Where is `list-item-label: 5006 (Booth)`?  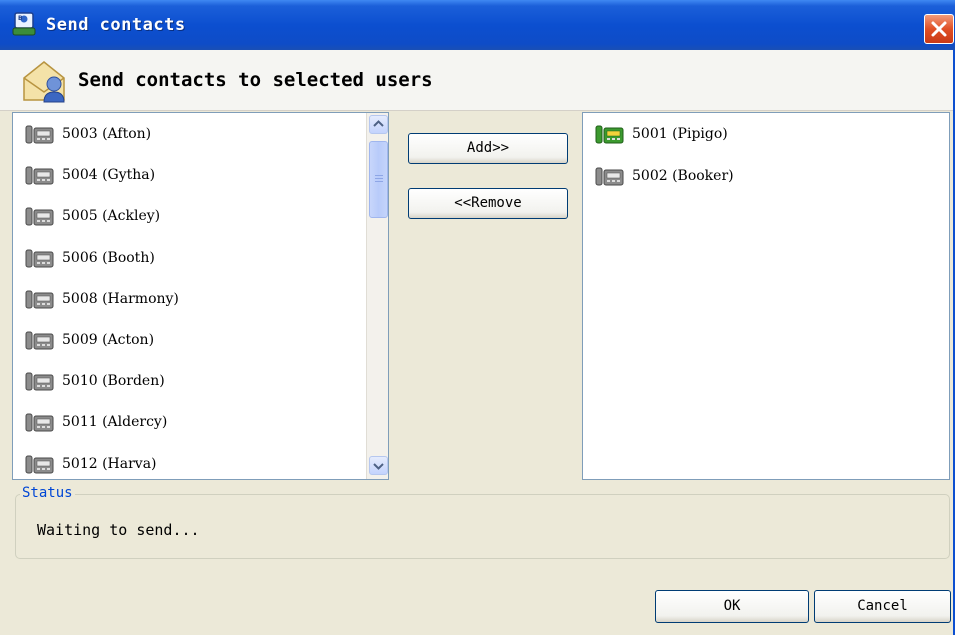
list-item-label: 5006 (Booth) is located at coordinates (108, 257).